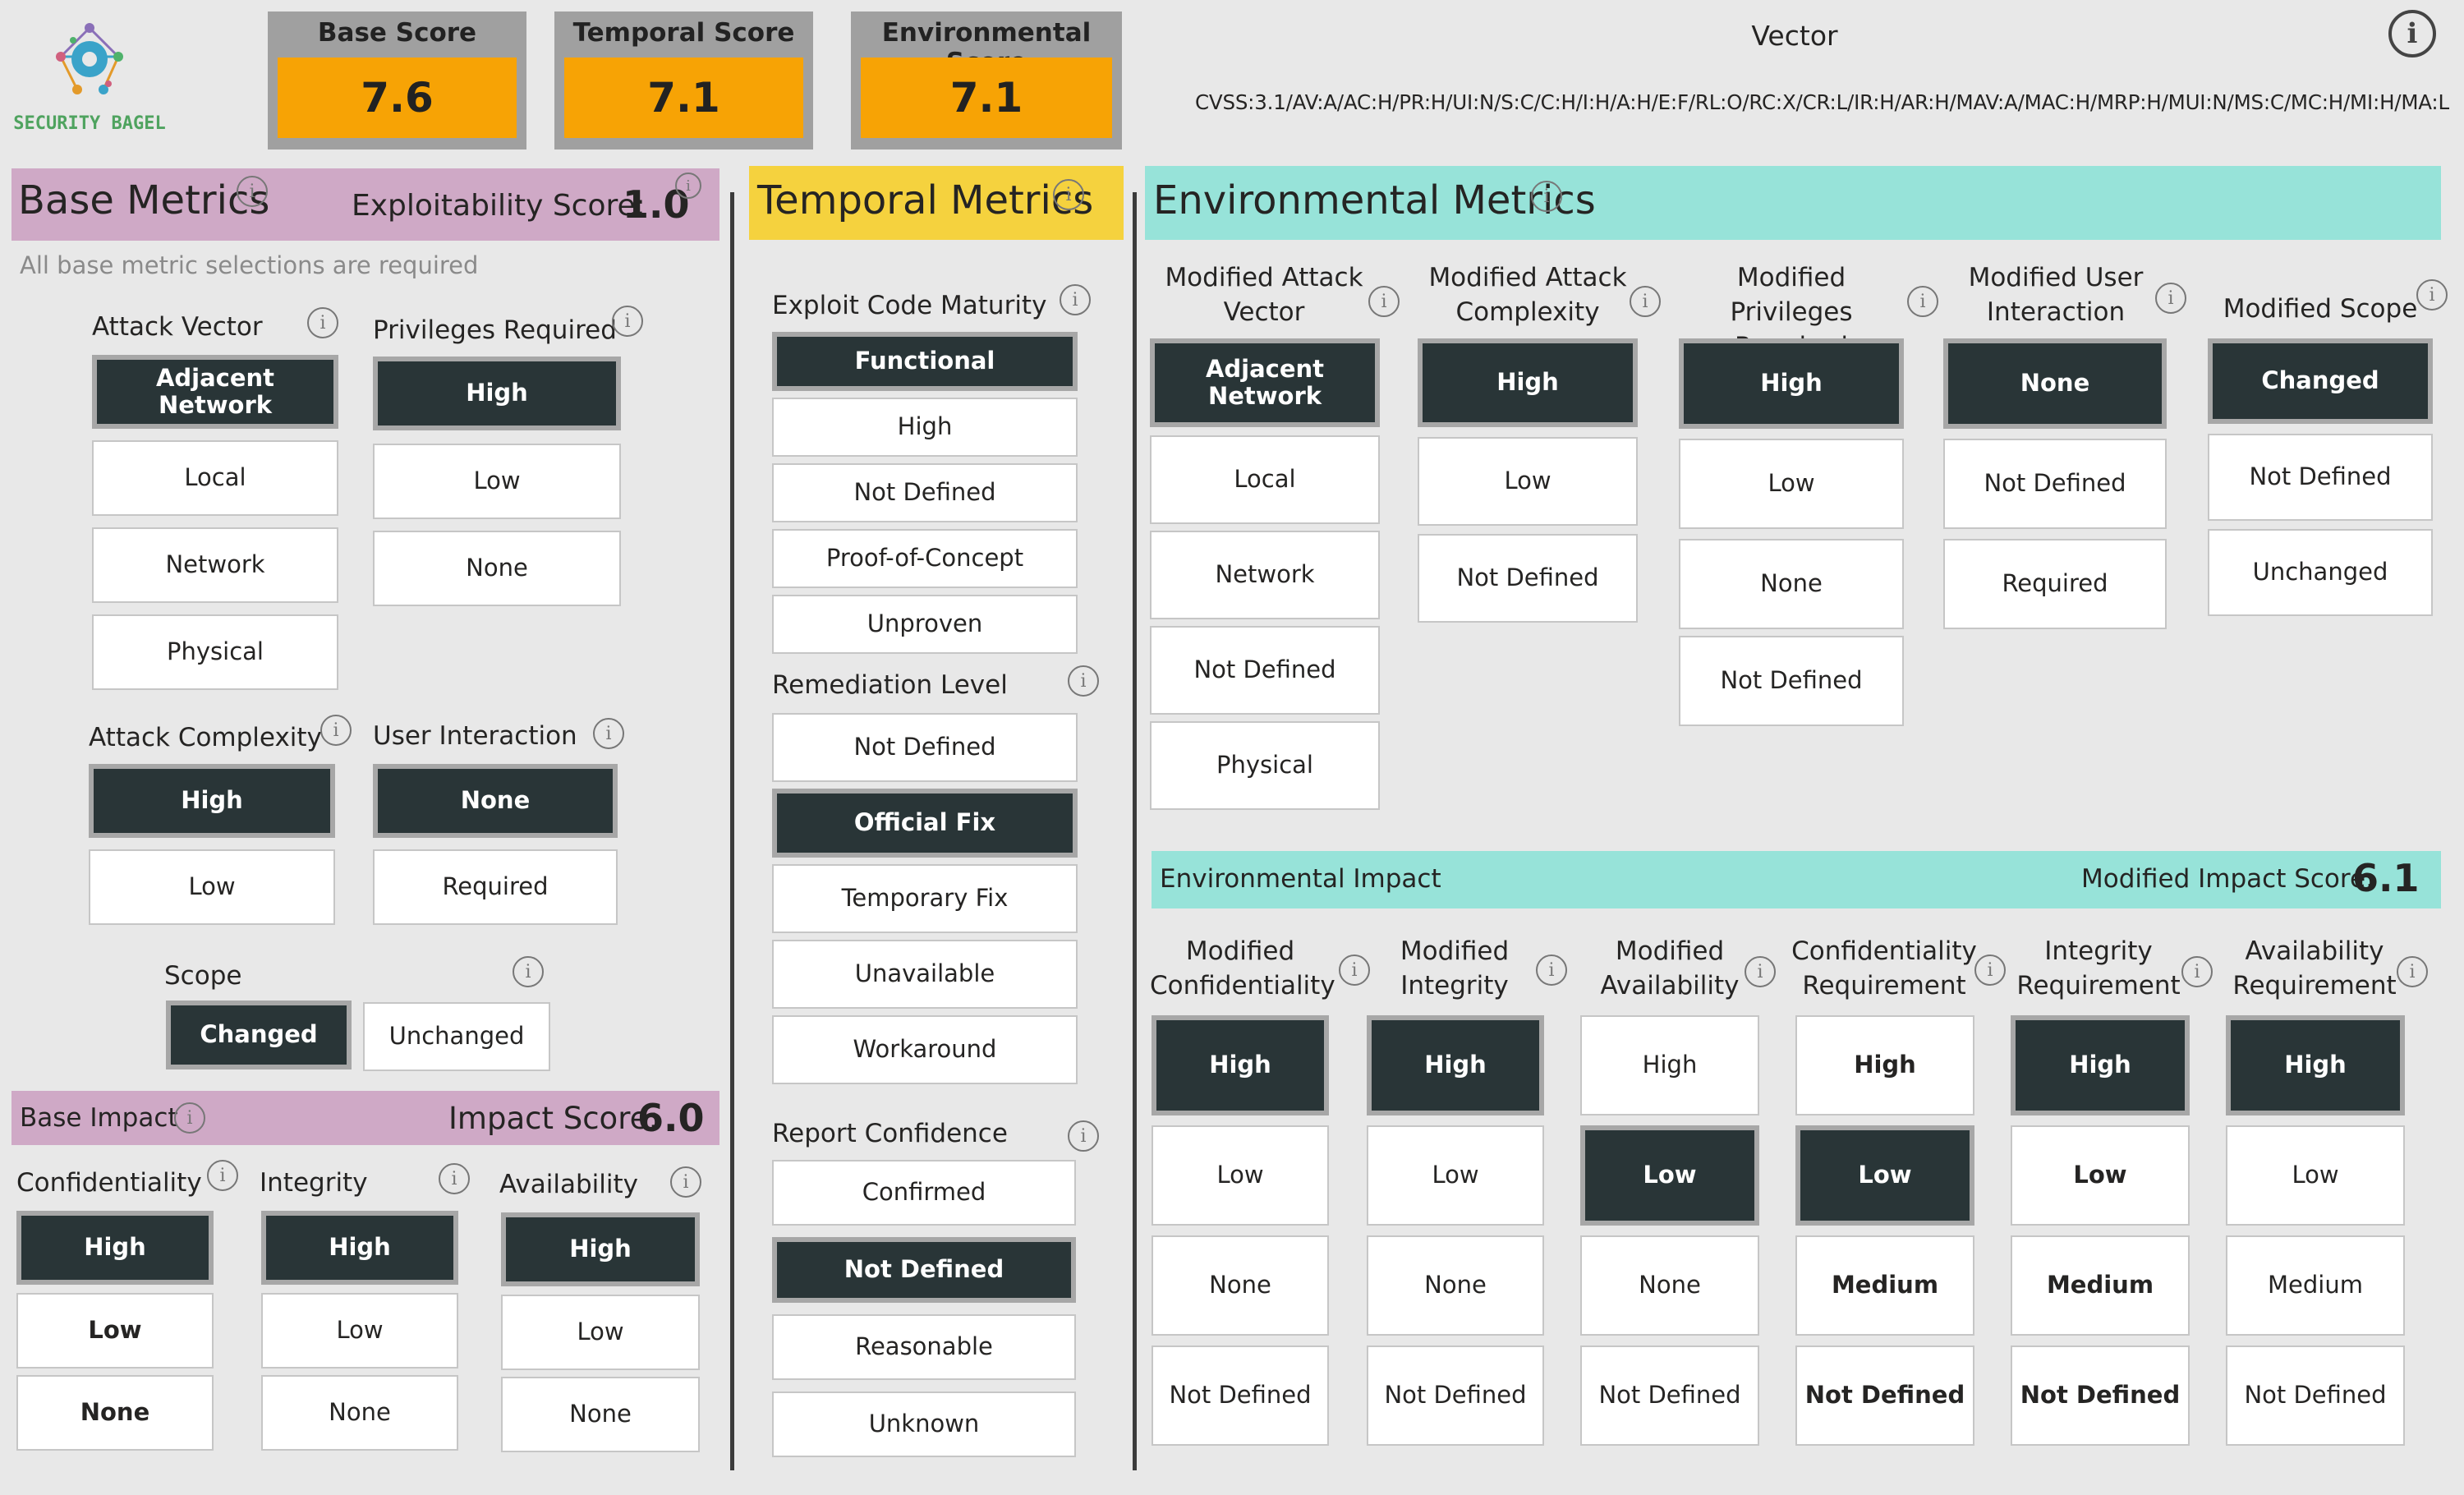 The image size is (2464, 1495). Describe the element at coordinates (115, 1248) in the screenshot. I see `confidentiality-option-high: High` at that location.